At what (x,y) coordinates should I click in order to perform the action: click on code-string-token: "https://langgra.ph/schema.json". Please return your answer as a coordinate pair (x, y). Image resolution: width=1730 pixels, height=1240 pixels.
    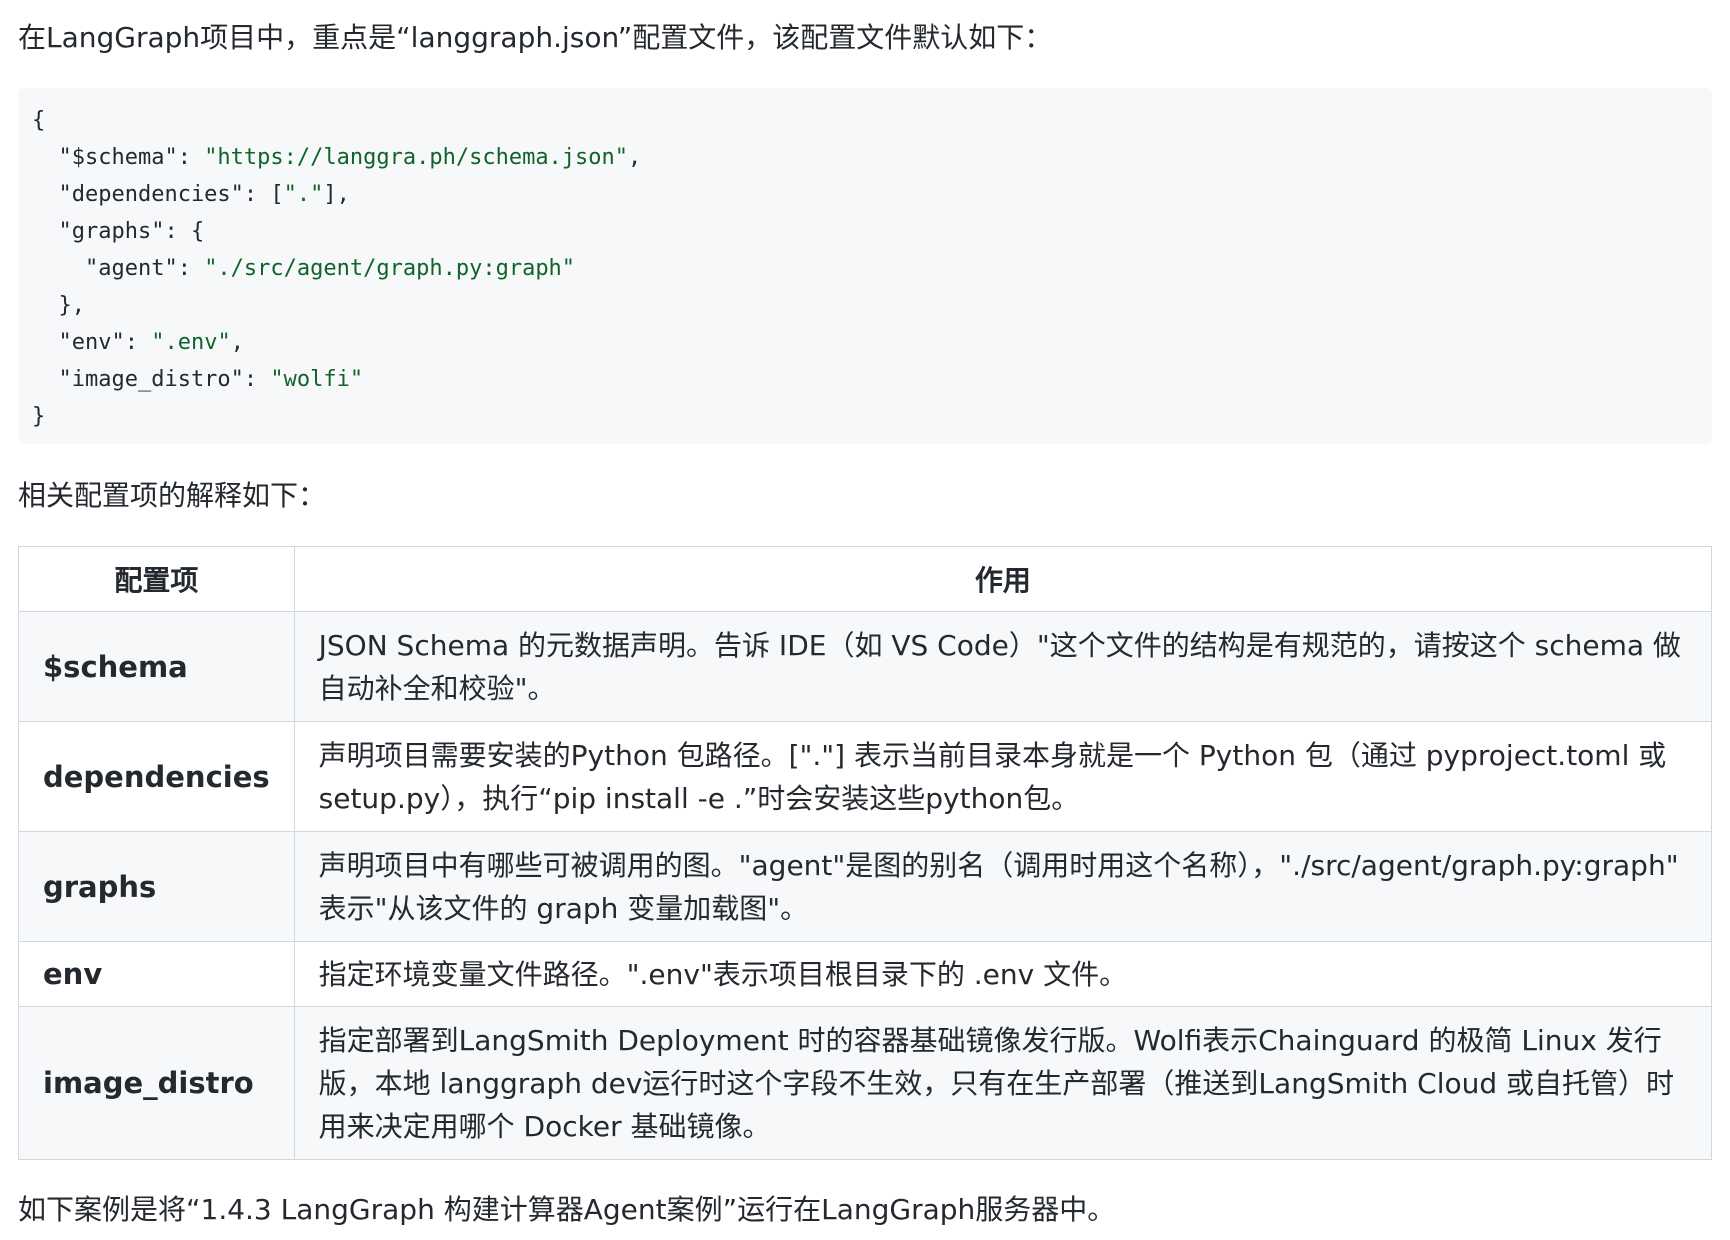
    Looking at the image, I should click on (416, 157).